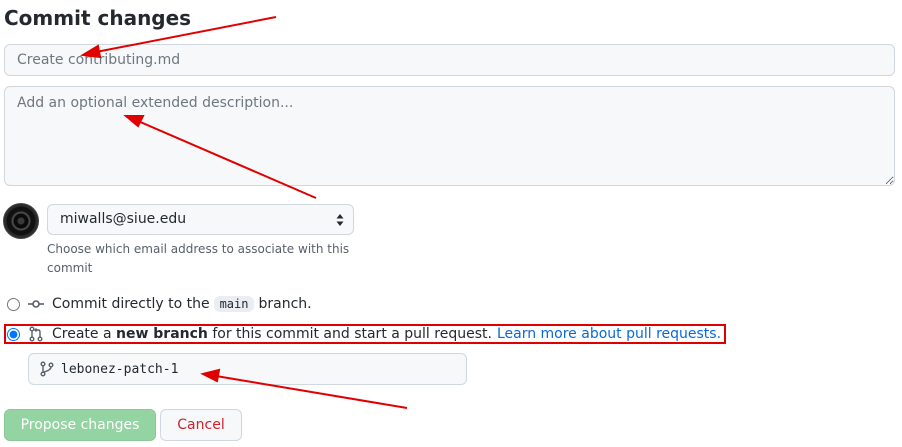 Image resolution: width=902 pixels, height=447 pixels. Describe the element at coordinates (340, 220) in the screenshot. I see `select-arrows-icon` at that location.